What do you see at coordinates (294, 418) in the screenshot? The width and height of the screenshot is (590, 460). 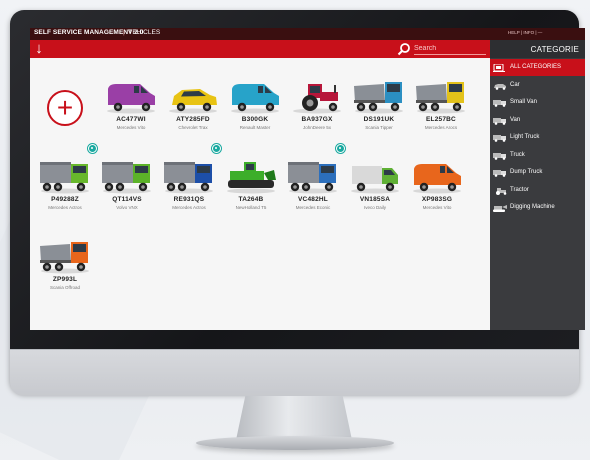 I see `monitor-stand-neck` at bounding box center [294, 418].